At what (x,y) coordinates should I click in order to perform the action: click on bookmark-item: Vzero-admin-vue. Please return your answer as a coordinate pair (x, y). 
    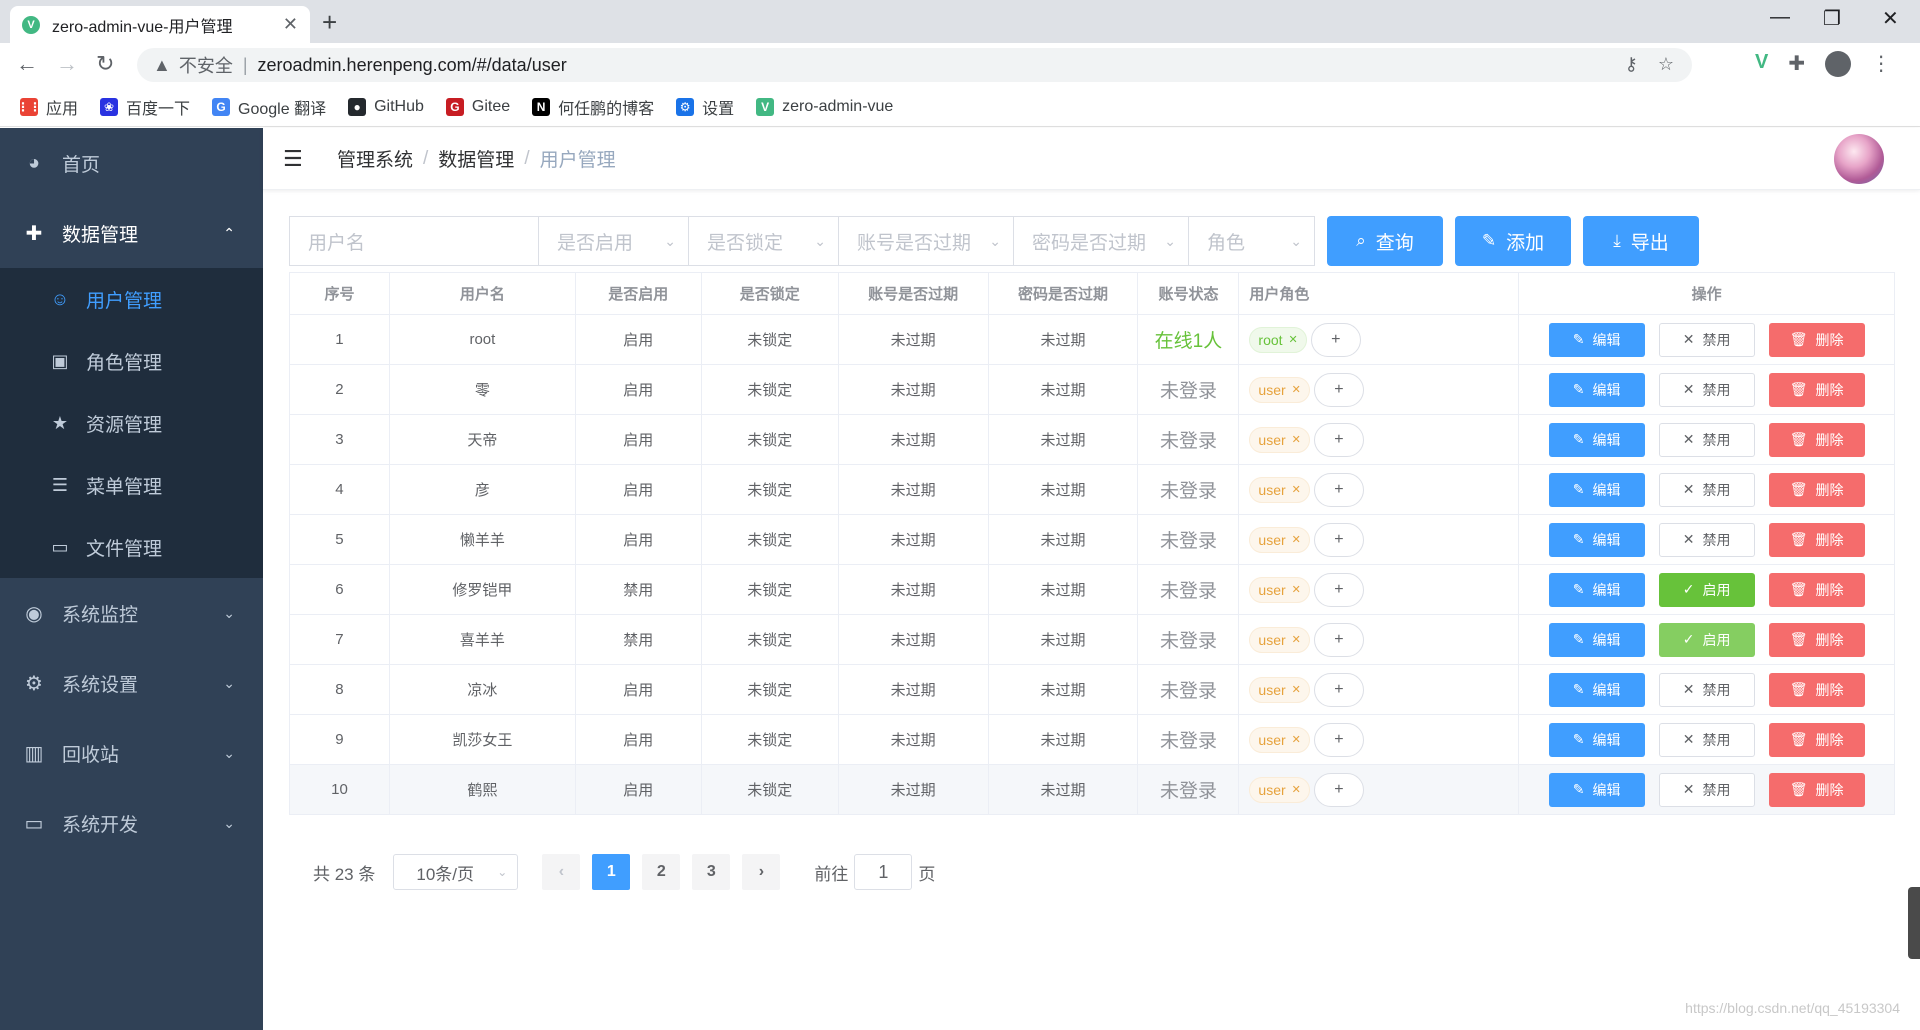
    Looking at the image, I should click on (824, 106).